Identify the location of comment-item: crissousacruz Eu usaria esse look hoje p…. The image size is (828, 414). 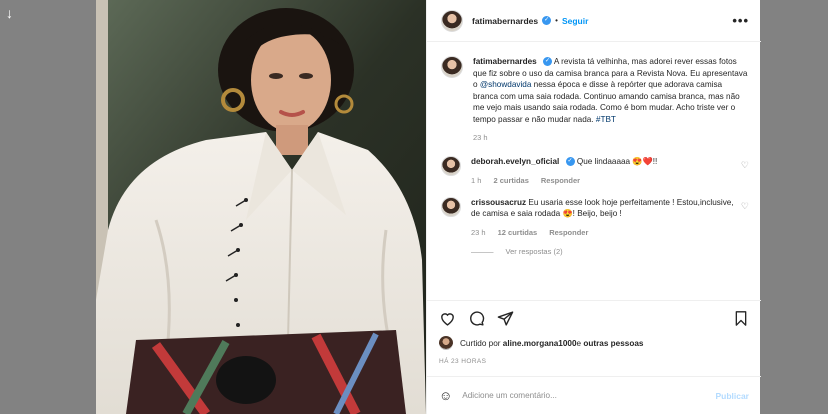
(595, 226).